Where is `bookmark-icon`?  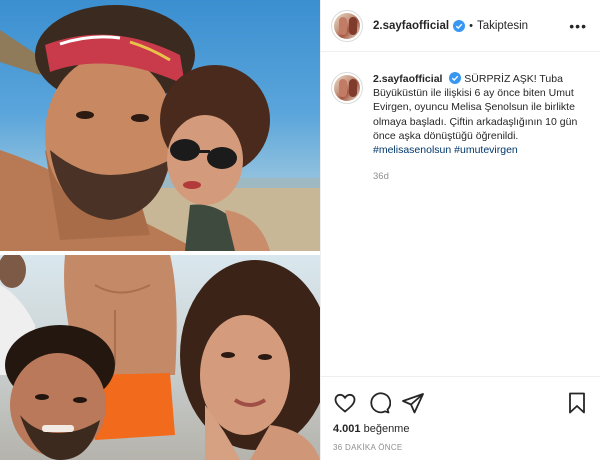 bookmark-icon is located at coordinates (577, 403).